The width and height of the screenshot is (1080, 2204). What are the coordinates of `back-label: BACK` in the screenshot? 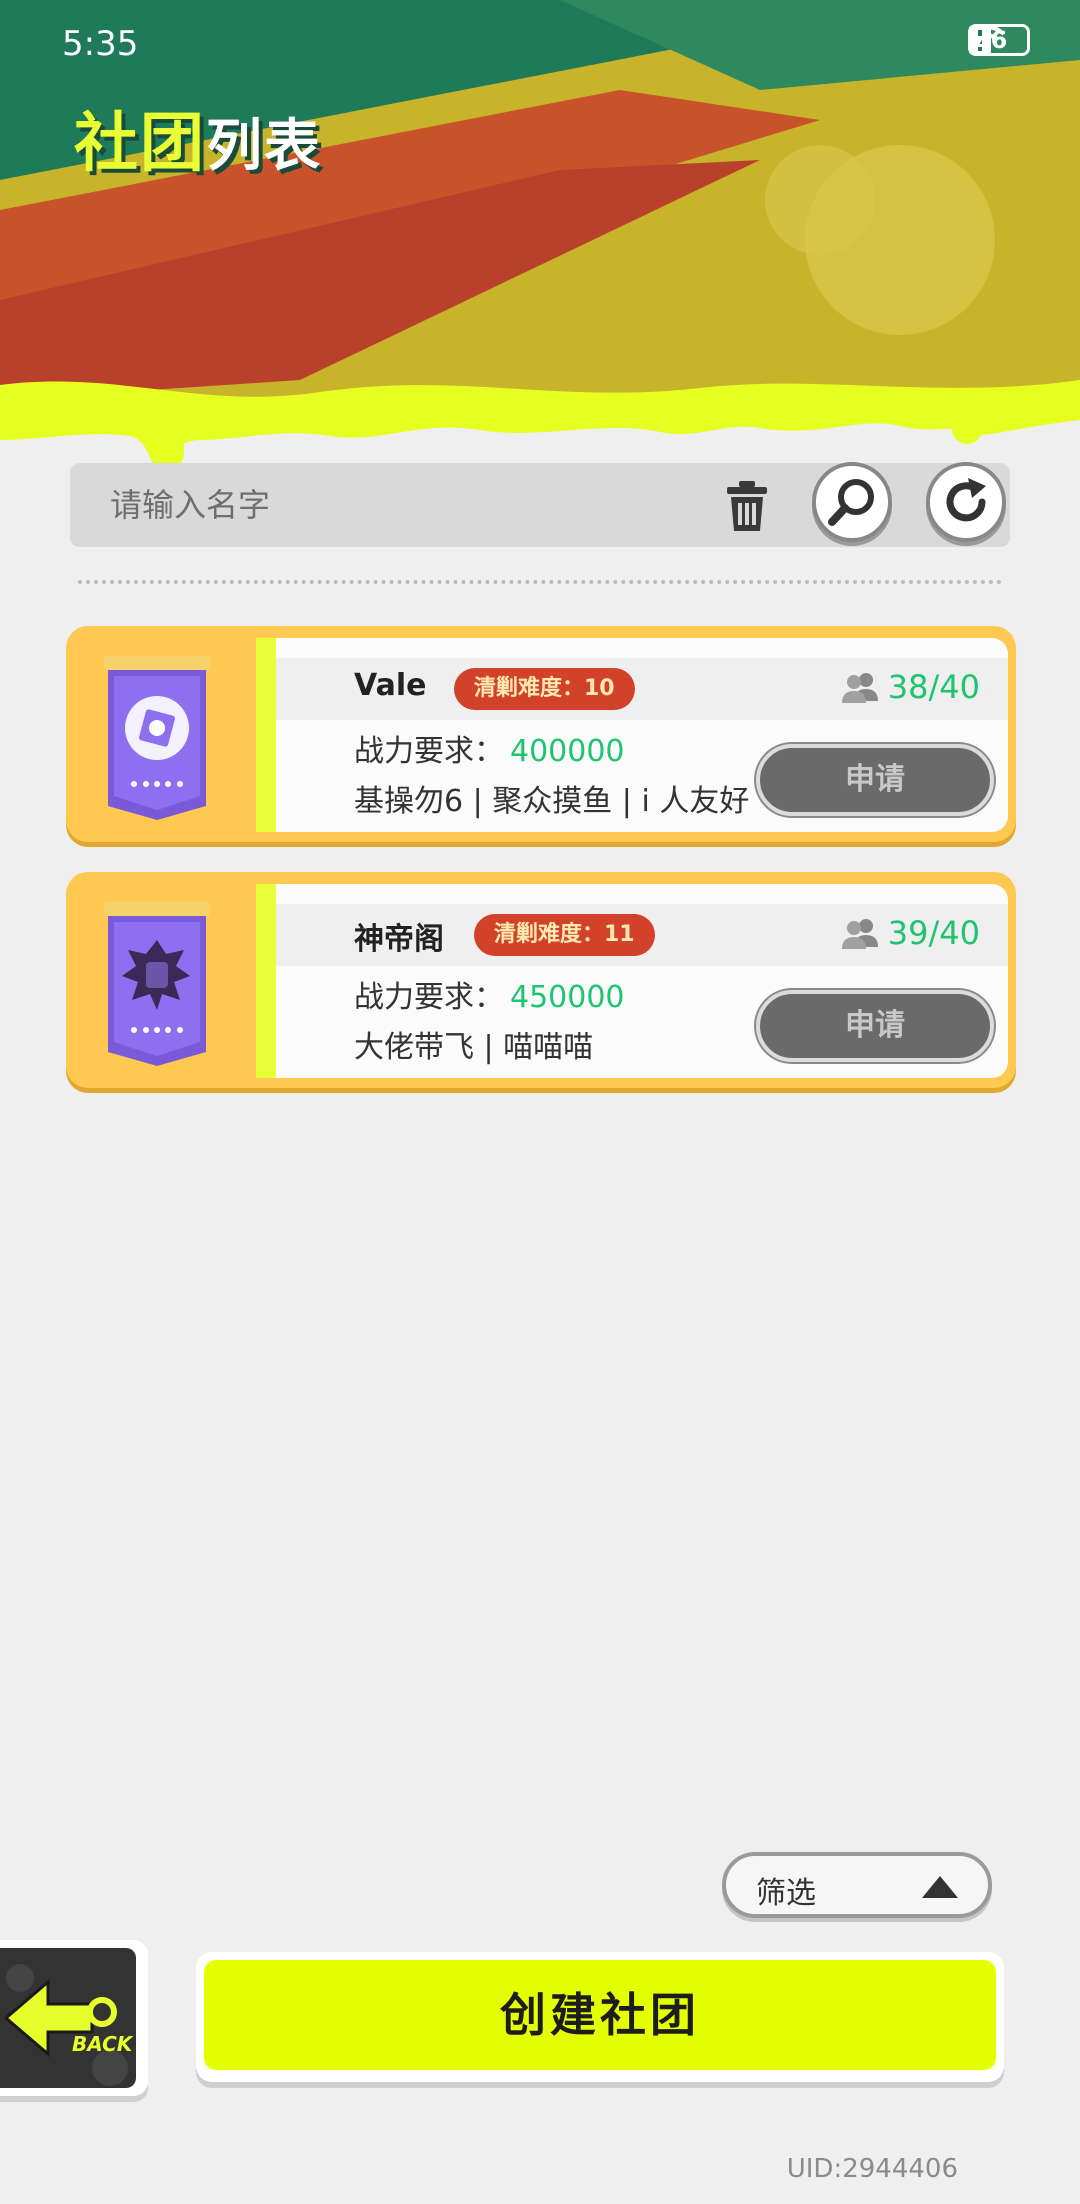 It's located at (102, 2044).